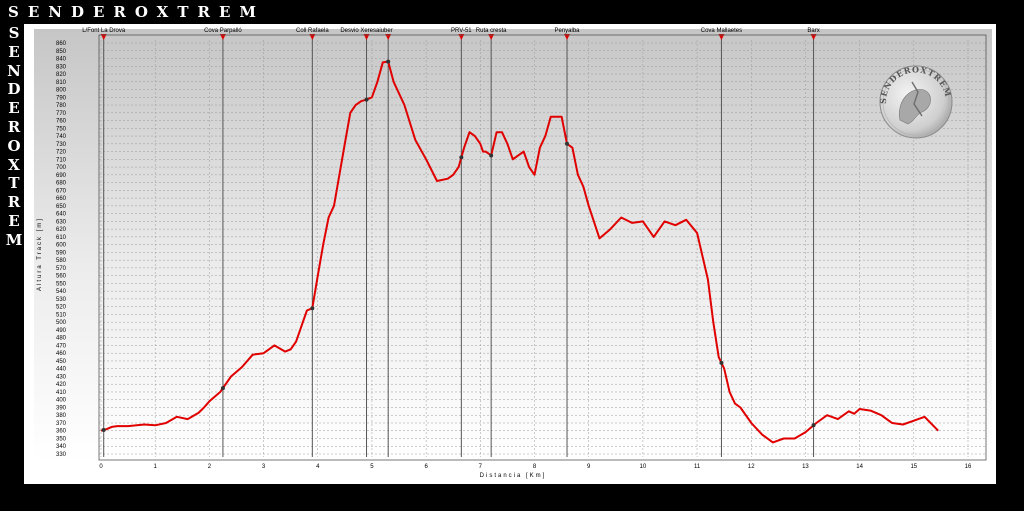 The image size is (1024, 511). I want to click on y-tick-label: 390, so click(61, 408).